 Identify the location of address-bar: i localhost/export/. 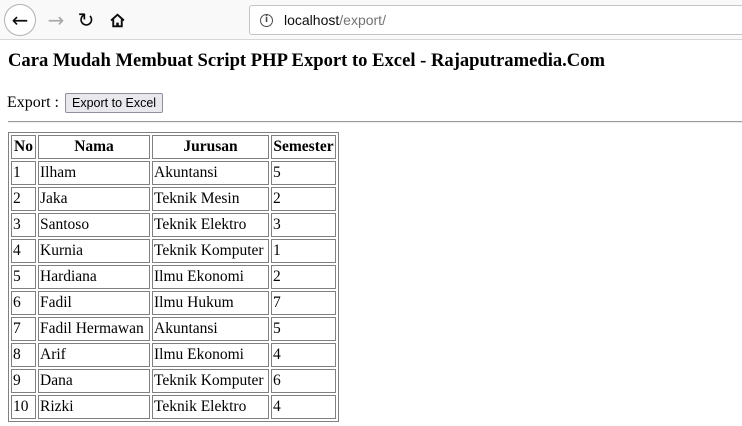
(495, 20).